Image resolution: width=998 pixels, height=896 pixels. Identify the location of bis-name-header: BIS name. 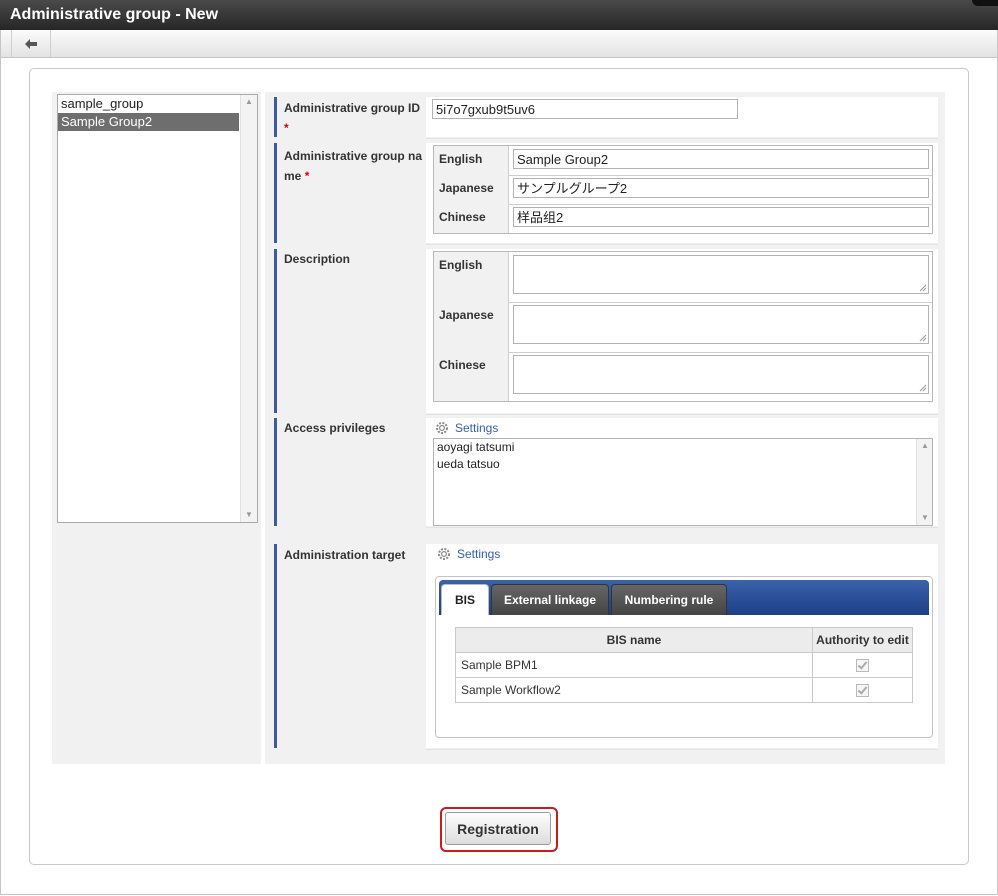
(634, 640).